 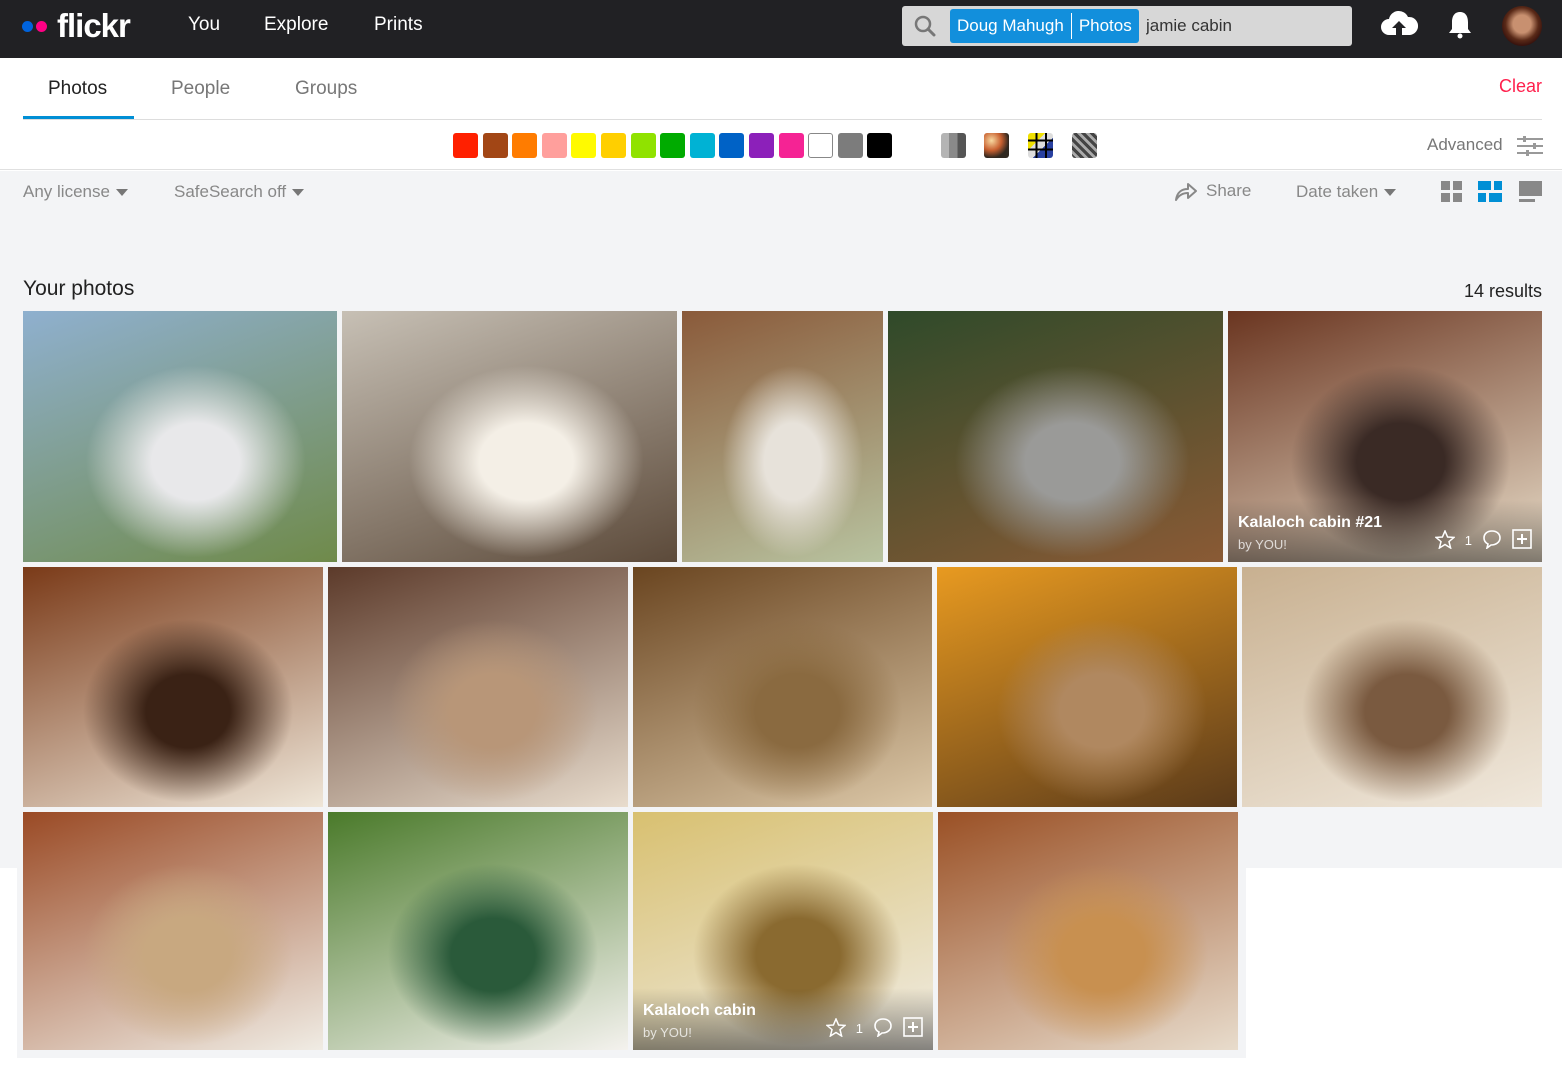 I want to click on active-tab-indicator, so click(x=78, y=117).